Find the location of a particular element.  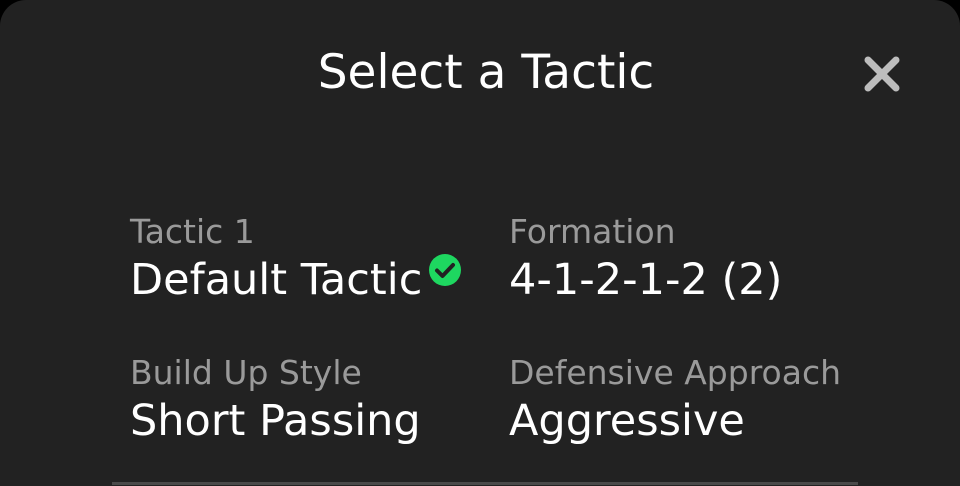

close-icon is located at coordinates (882, 74).